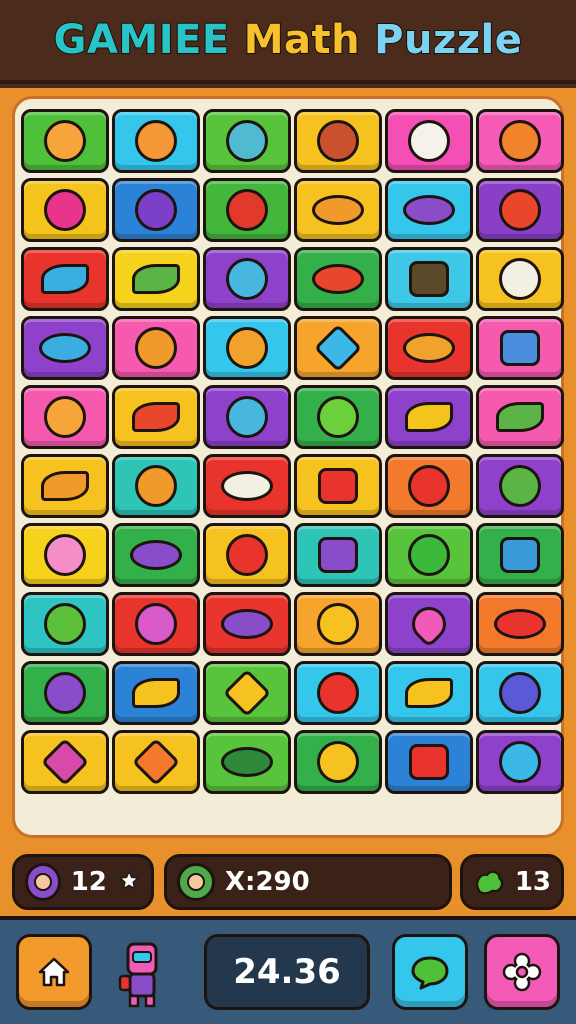 This screenshot has height=1024, width=576. I want to click on tile-r10-c6, so click(520, 762).